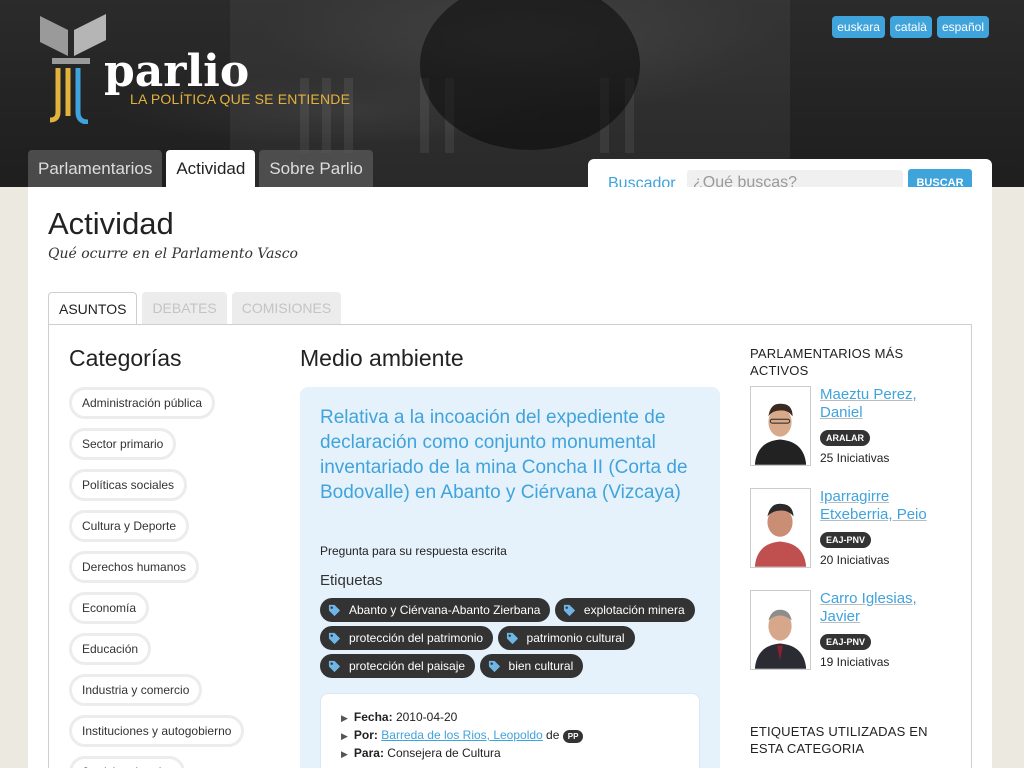 The height and width of the screenshot is (768, 1024). Describe the element at coordinates (136, 690) in the screenshot. I see `category-item: Industria y comercio` at that location.